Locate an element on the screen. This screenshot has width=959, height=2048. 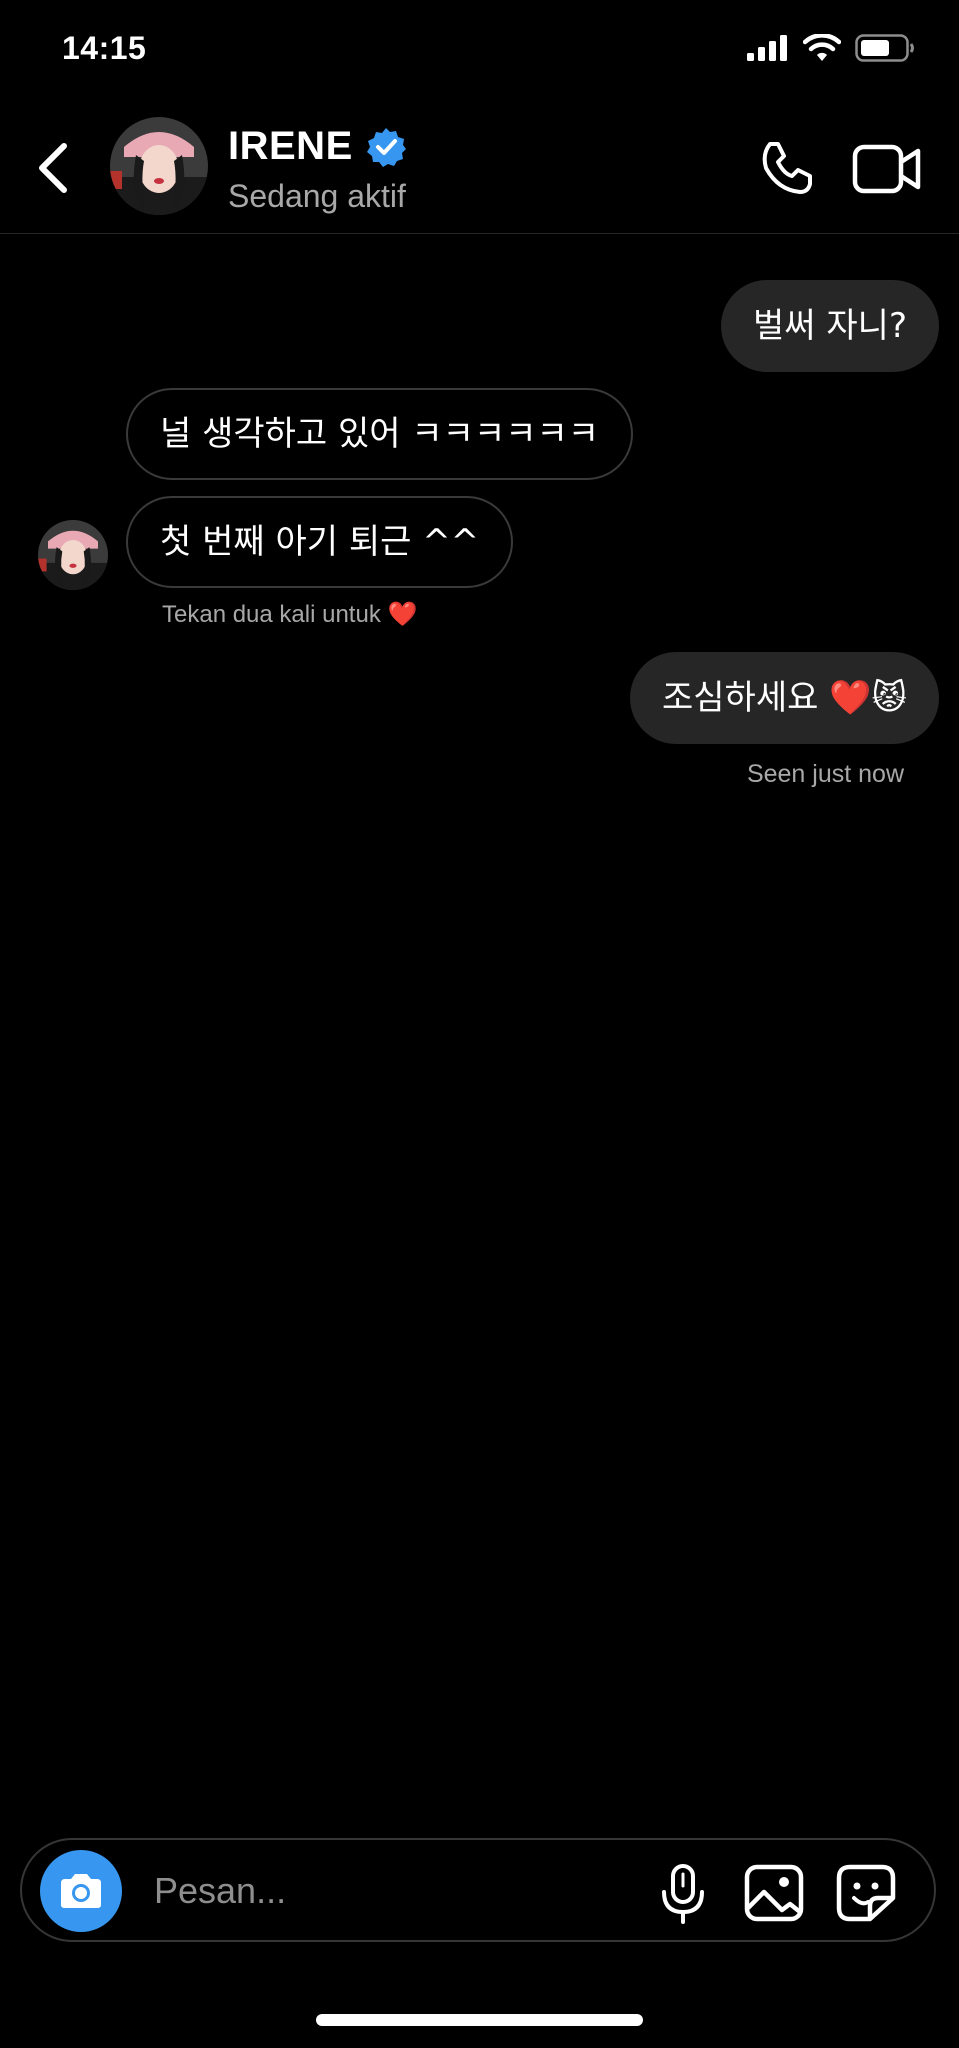
message-composer is located at coordinates (478, 1890).